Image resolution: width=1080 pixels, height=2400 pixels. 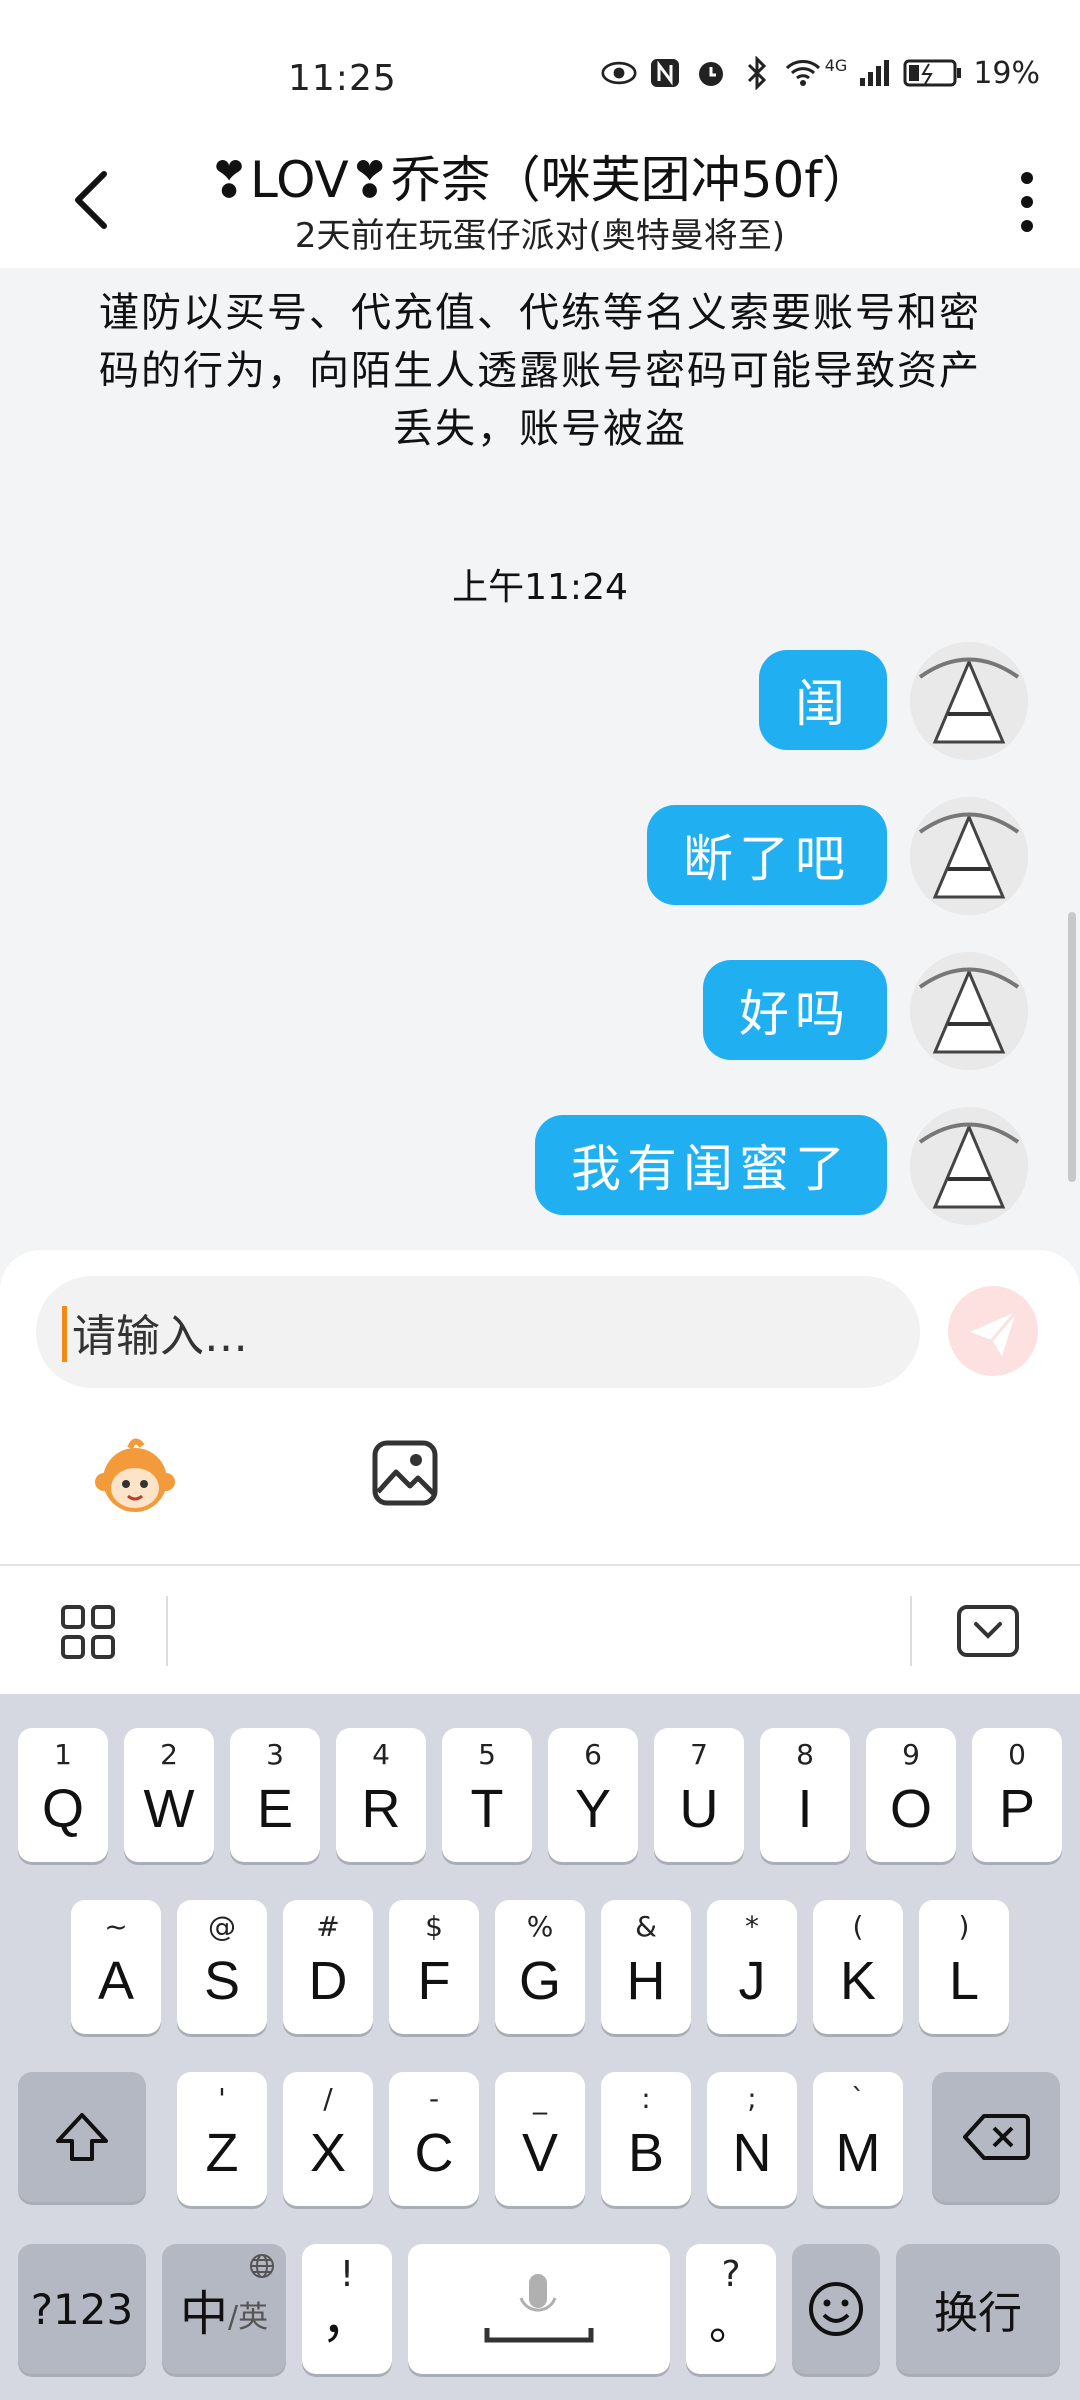 I want to click on key-primary-label: Z, so click(x=222, y=2153).